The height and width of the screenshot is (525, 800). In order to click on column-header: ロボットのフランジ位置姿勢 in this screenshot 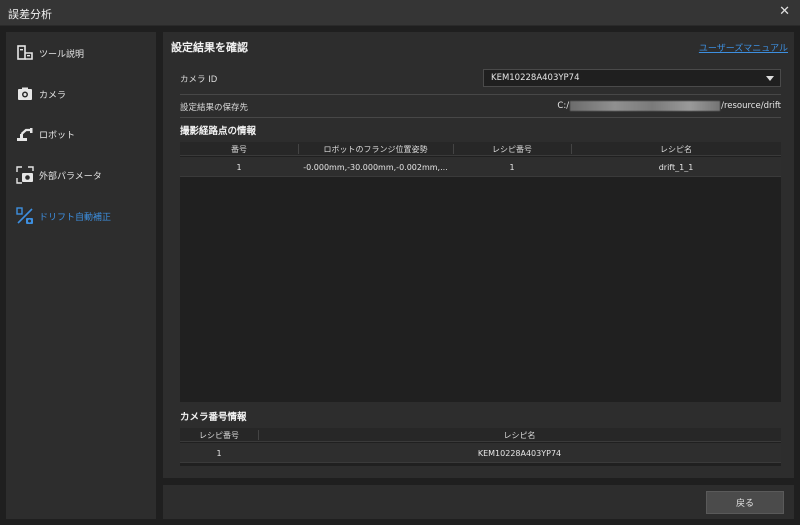, I will do `click(375, 149)`.